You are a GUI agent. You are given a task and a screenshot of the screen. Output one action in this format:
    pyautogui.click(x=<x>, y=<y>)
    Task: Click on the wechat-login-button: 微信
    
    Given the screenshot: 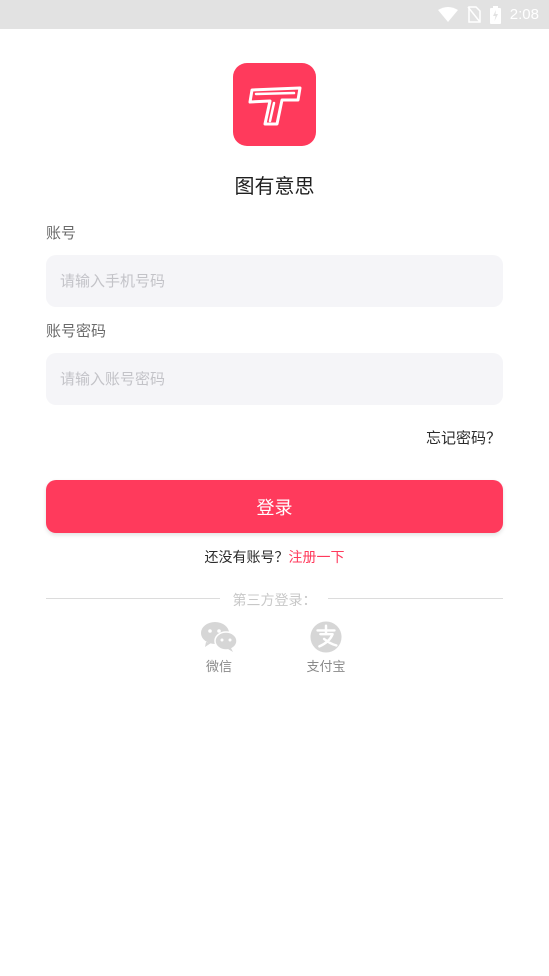 What is the action you would take?
    pyautogui.click(x=219, y=648)
    